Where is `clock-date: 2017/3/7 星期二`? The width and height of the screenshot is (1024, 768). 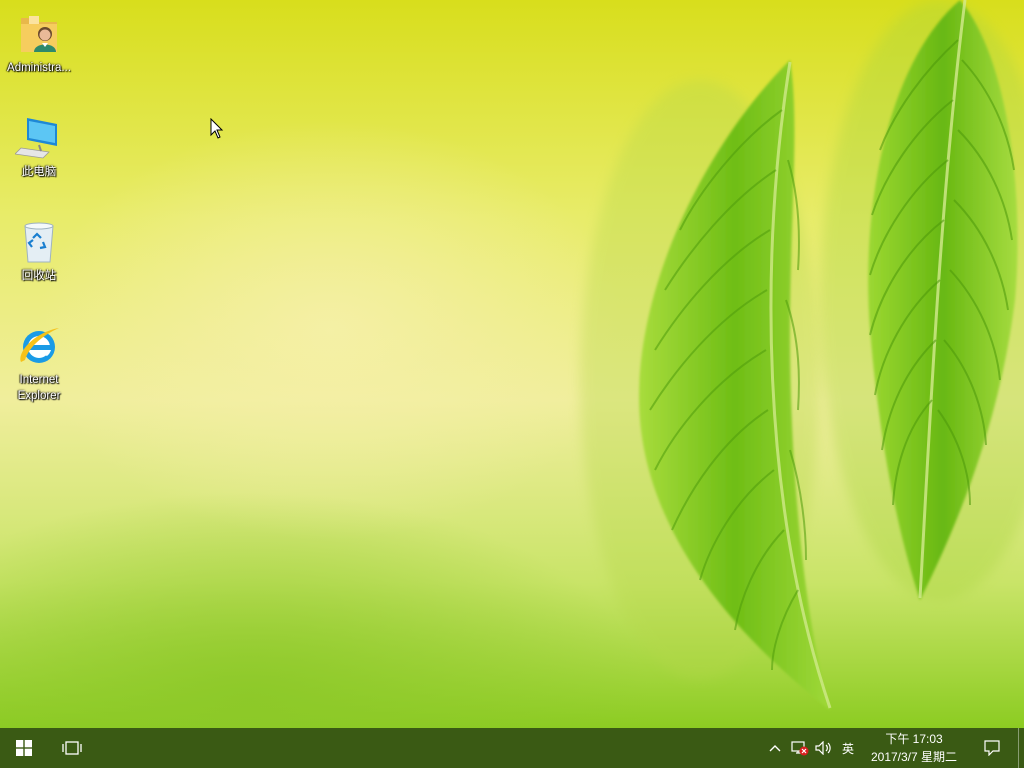 clock-date: 2017/3/7 星期二 is located at coordinates (914, 757).